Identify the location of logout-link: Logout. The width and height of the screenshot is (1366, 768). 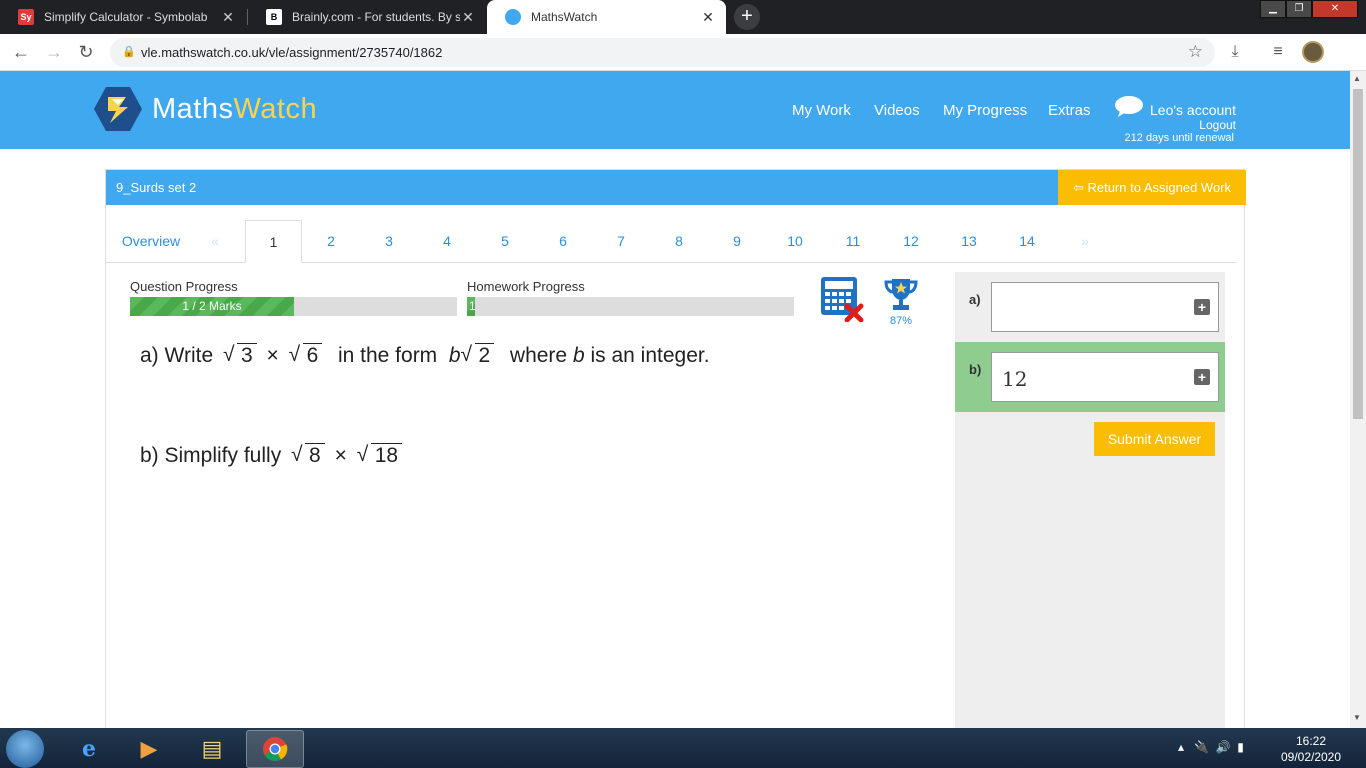
(1217, 125).